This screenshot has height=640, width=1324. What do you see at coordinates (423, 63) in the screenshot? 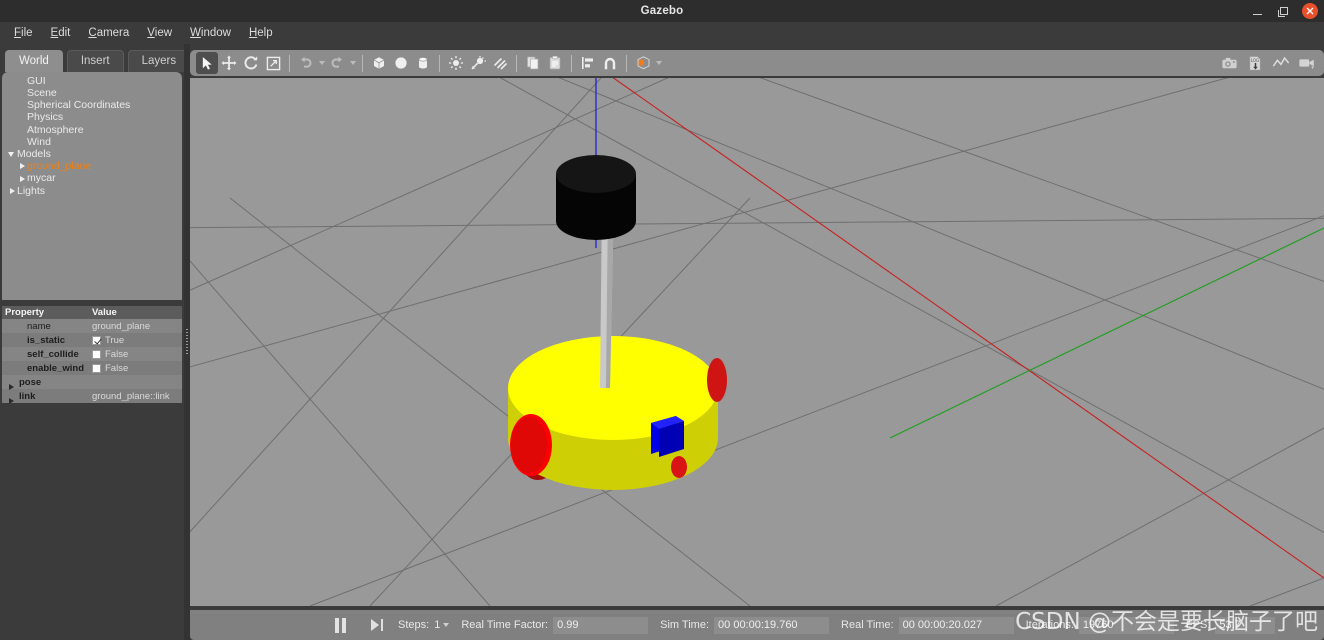
I see `insert-cylinder-button` at bounding box center [423, 63].